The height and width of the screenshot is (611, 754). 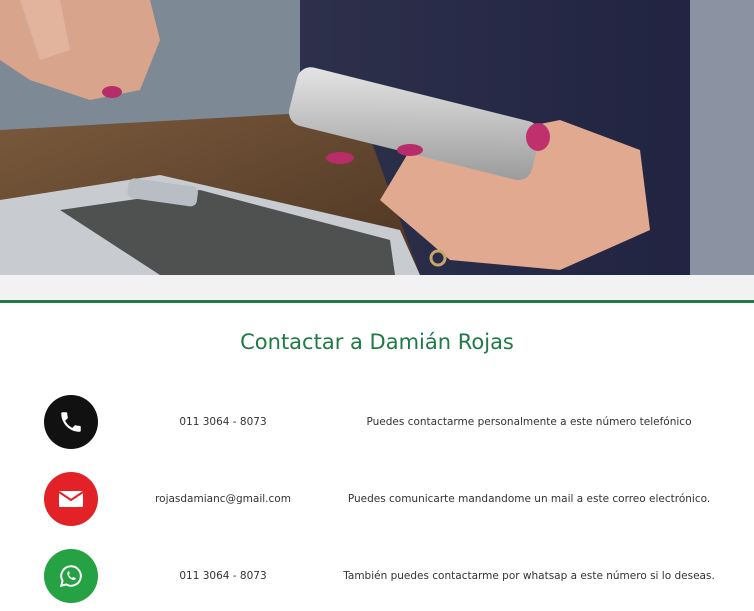 What do you see at coordinates (377, 287) in the screenshot?
I see `separator-band` at bounding box center [377, 287].